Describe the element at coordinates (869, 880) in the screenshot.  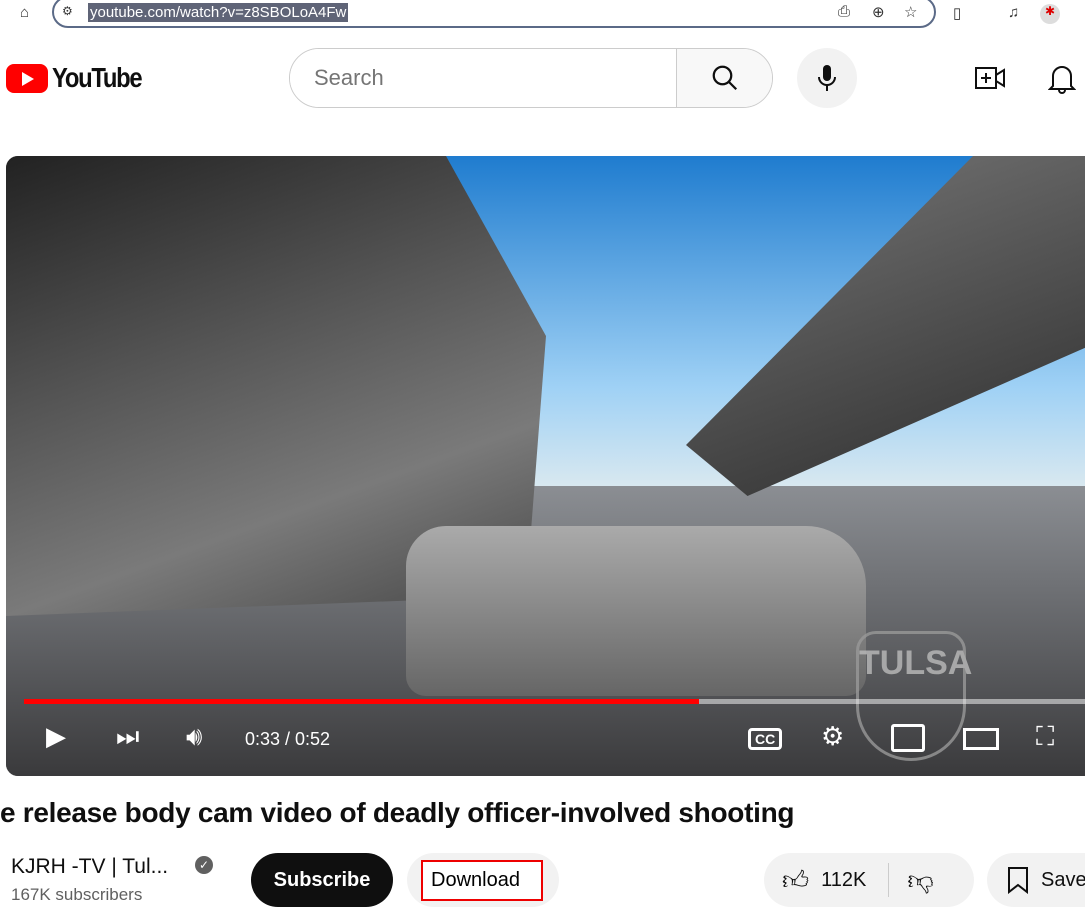
I see `like-dislike-group: 👍︎ 112K 👎︎` at that location.